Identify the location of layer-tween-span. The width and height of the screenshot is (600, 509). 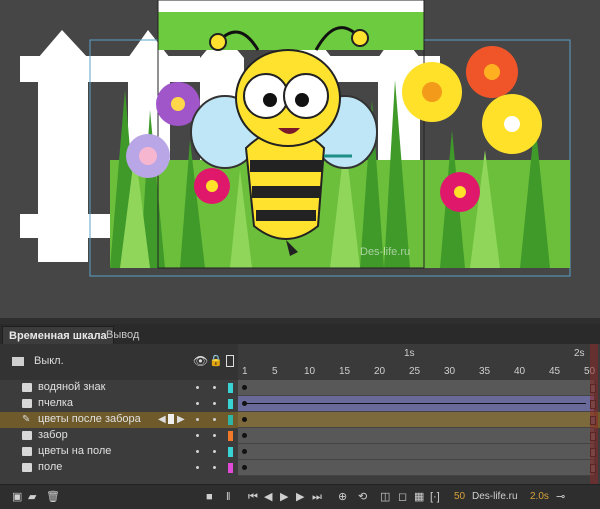
(416, 404).